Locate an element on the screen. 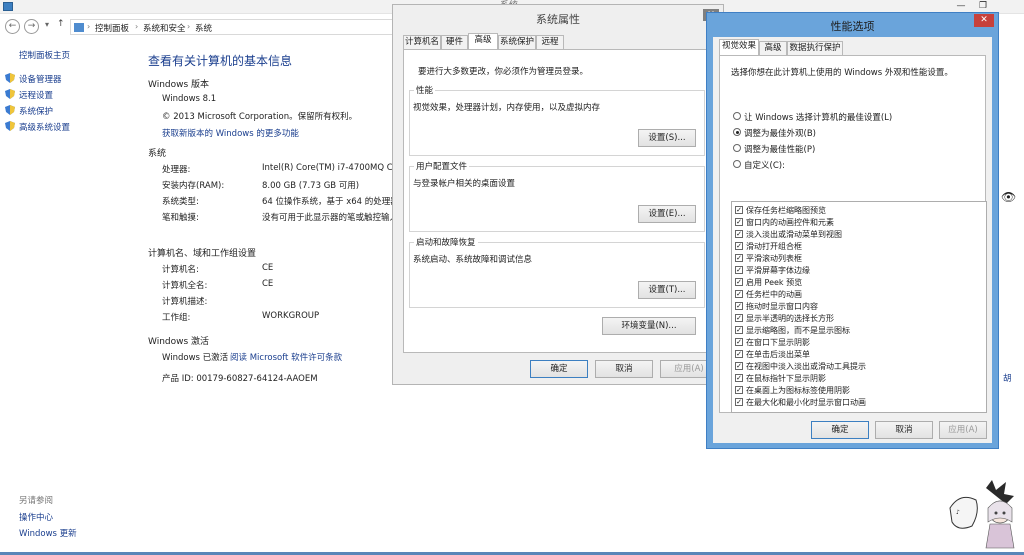 The height and width of the screenshot is (555, 1024). effect-item: ✓ 在最大化和最小化时显示窗口动画 is located at coordinates (855, 402).